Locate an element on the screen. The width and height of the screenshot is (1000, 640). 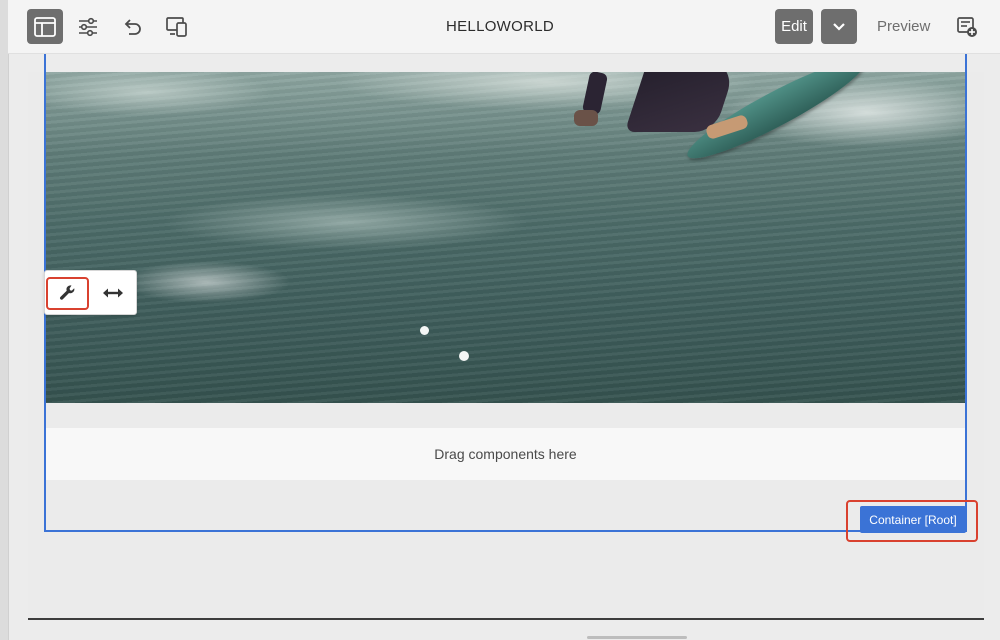
resize-button is located at coordinates (113, 292).